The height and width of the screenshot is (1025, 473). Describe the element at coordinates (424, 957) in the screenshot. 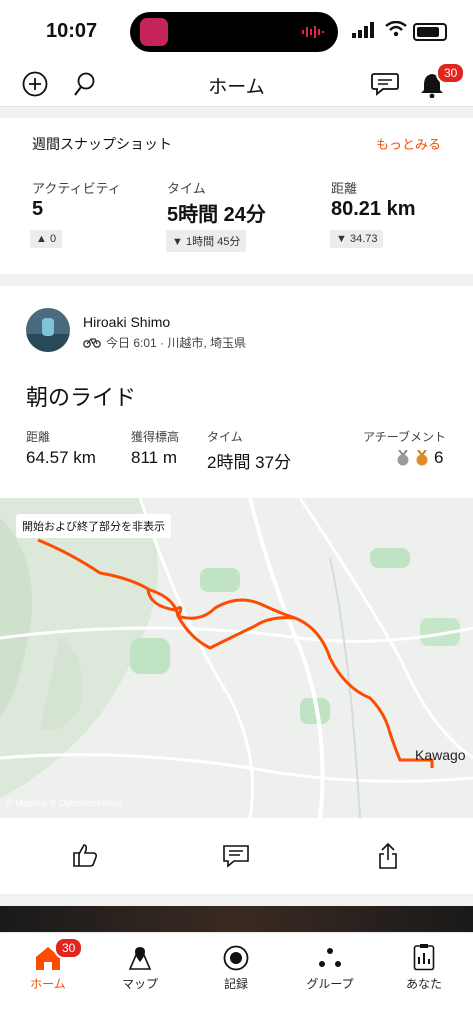

I see `profile-chart-icon` at that location.